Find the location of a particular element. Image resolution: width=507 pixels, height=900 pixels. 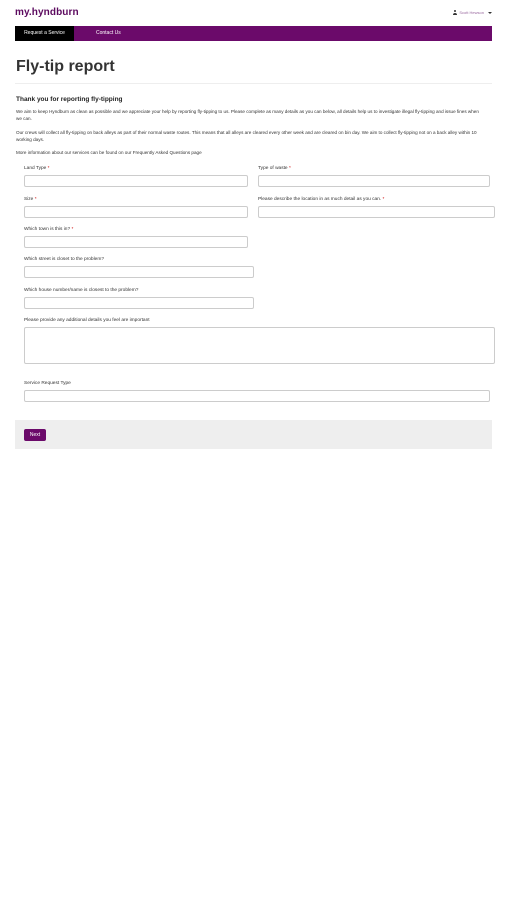

user-icon is located at coordinates (454, 12).